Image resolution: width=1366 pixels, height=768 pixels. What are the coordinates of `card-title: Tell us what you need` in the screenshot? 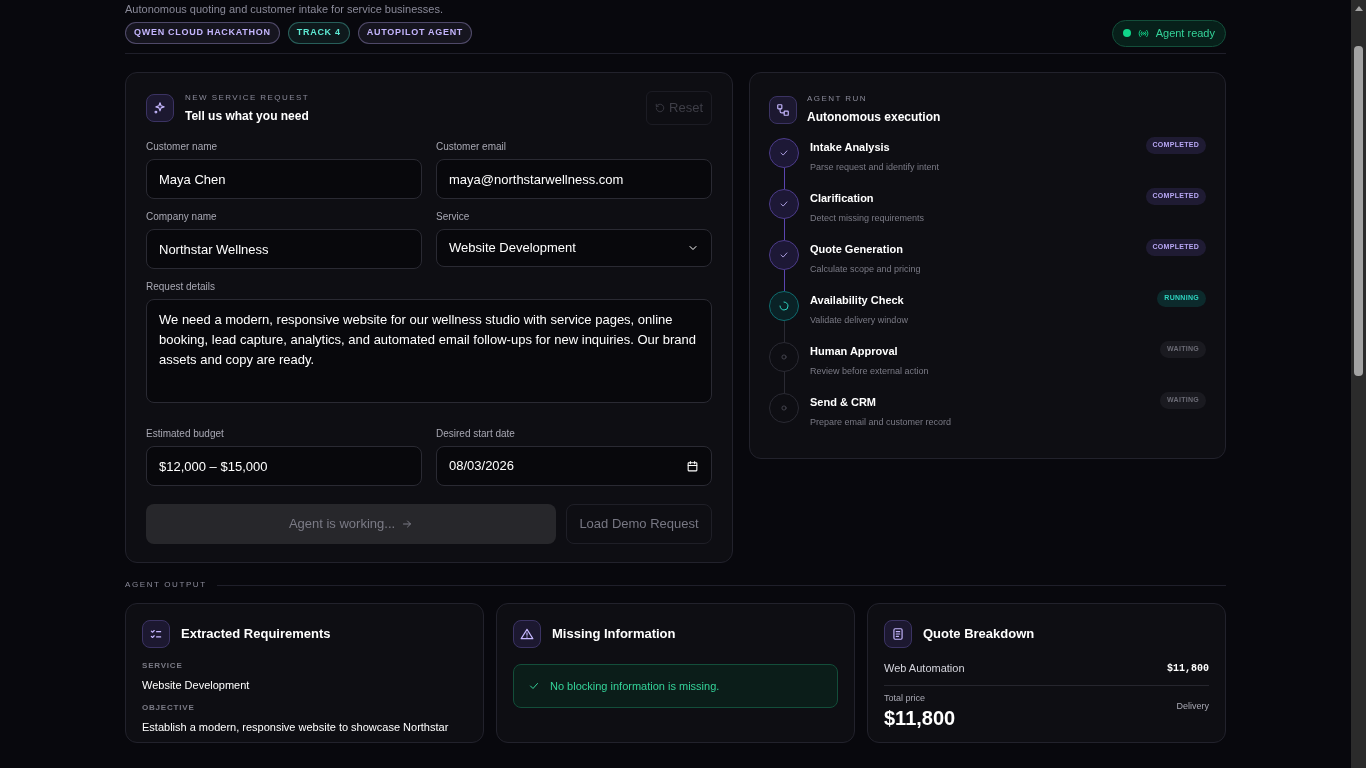 It's located at (247, 116).